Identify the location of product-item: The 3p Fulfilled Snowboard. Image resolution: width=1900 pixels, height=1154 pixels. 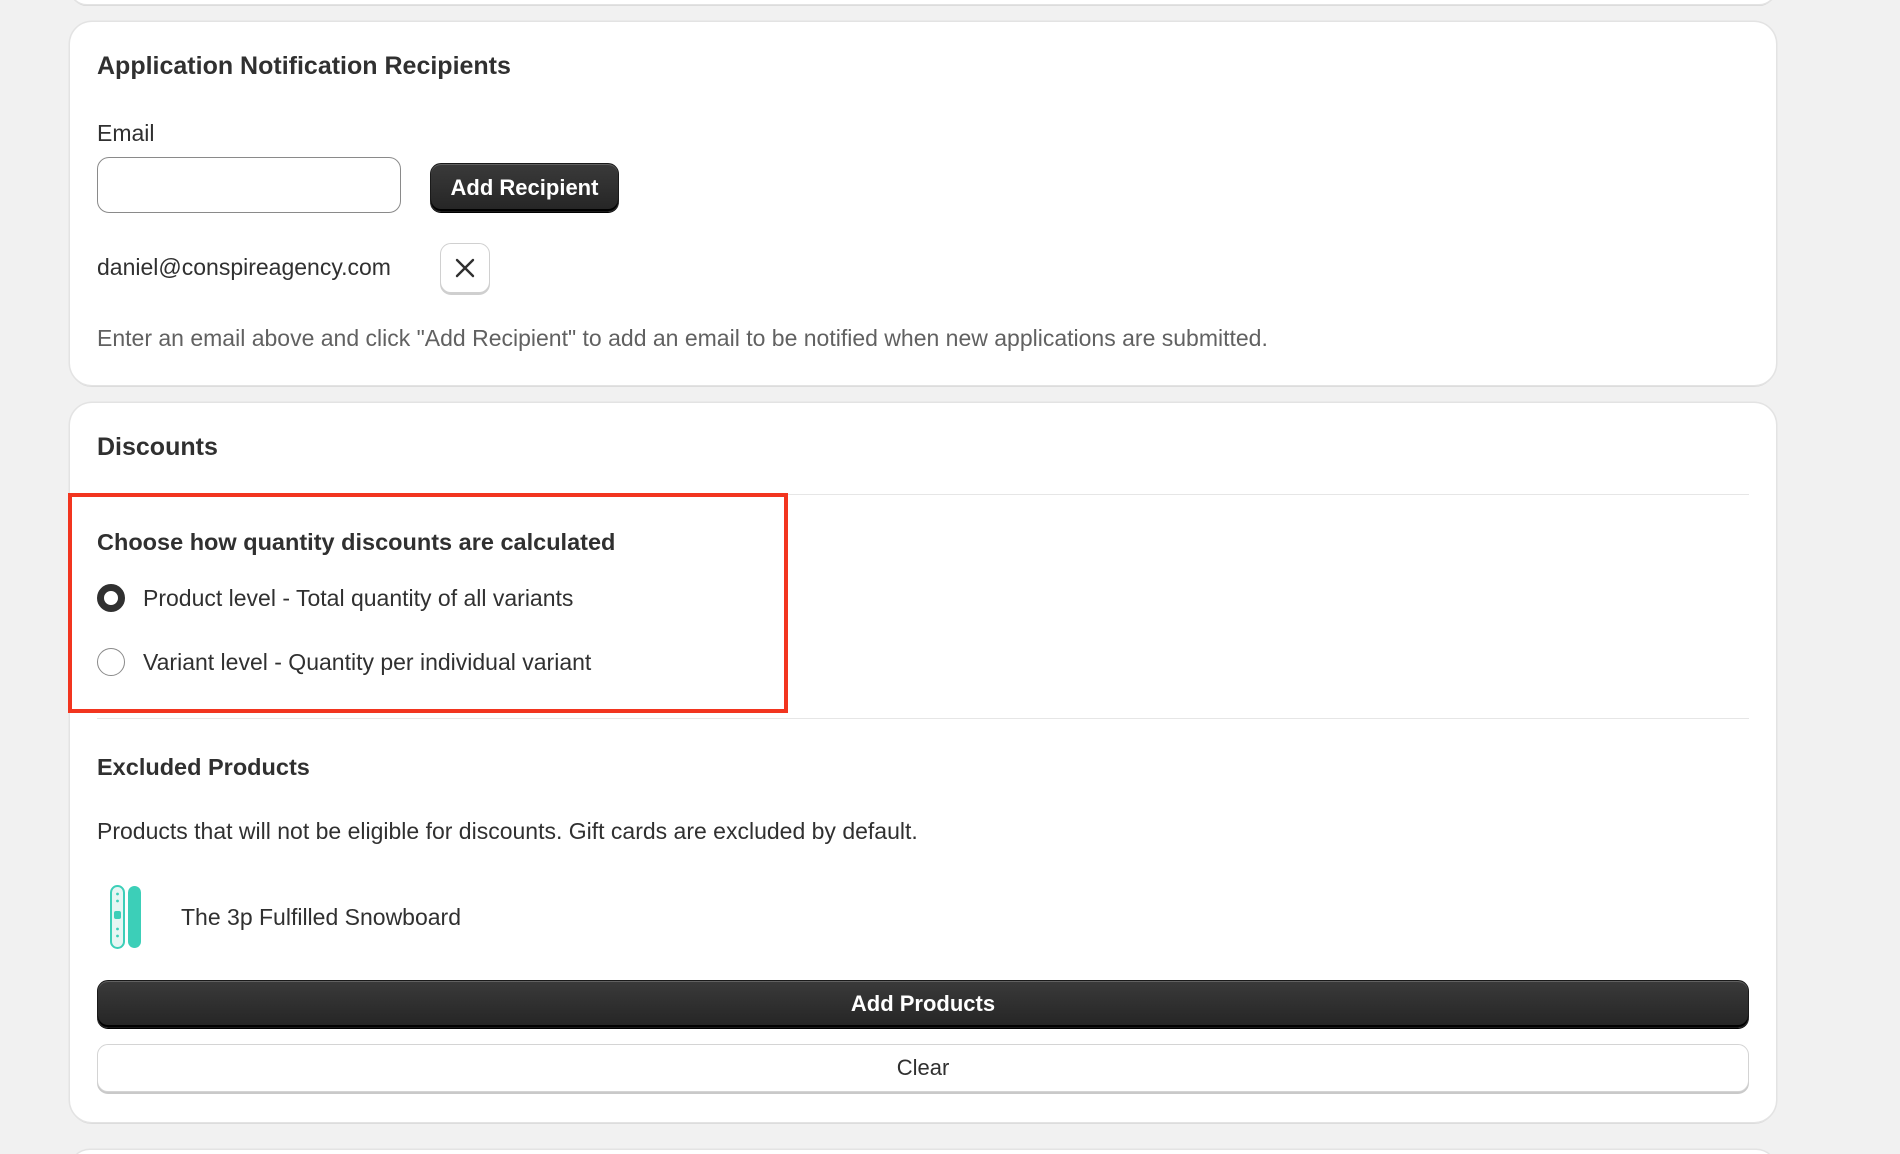
(279, 917).